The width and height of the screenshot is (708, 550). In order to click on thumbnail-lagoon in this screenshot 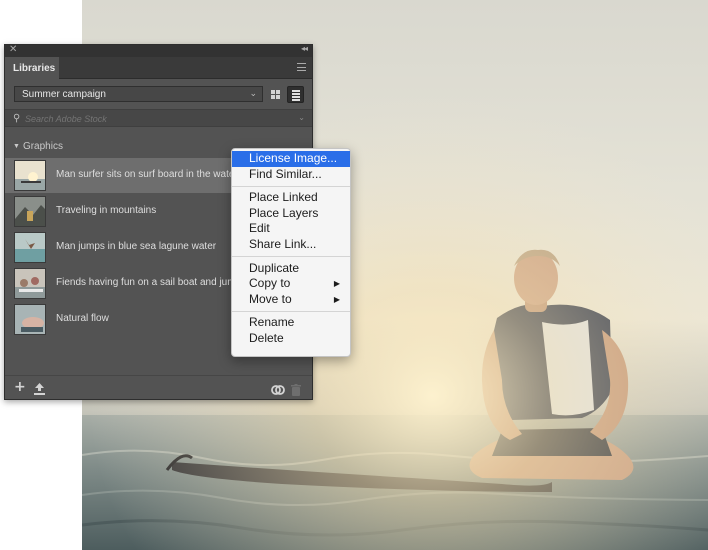, I will do `click(30, 247)`.